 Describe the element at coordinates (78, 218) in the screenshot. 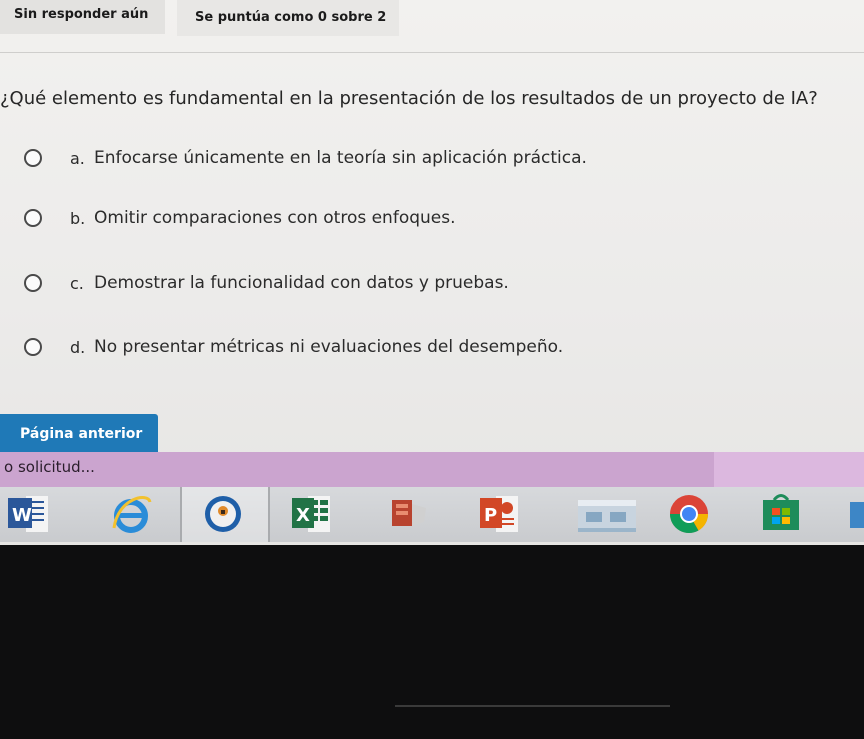

I see `option-letter: b.` at that location.